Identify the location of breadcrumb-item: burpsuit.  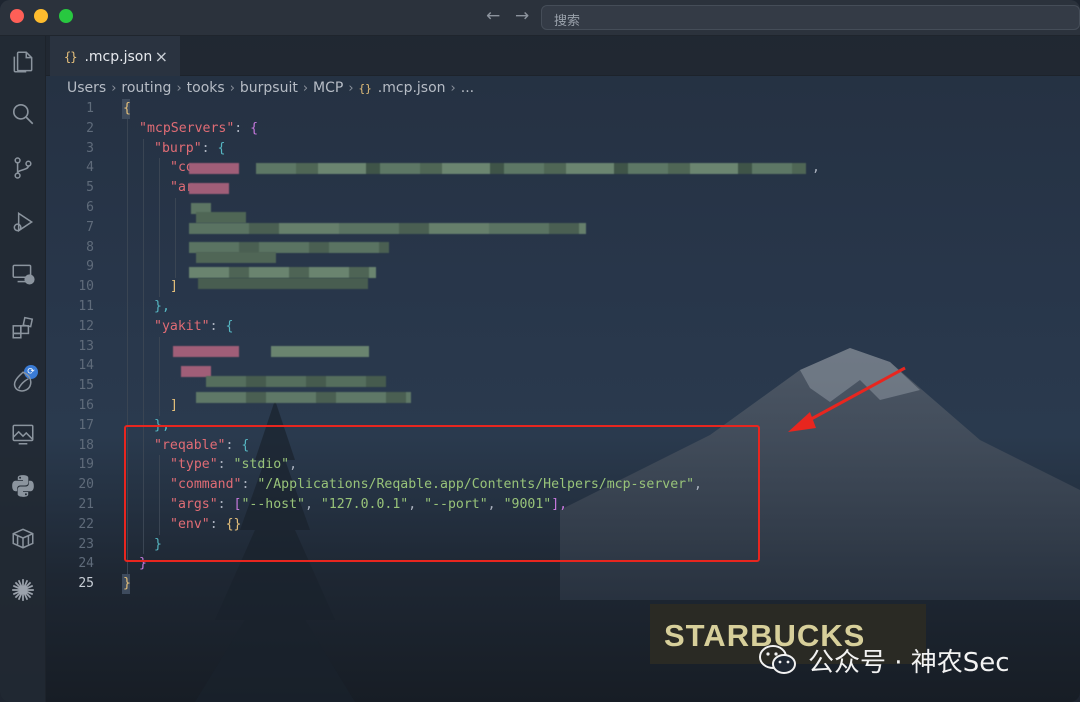
(269, 88).